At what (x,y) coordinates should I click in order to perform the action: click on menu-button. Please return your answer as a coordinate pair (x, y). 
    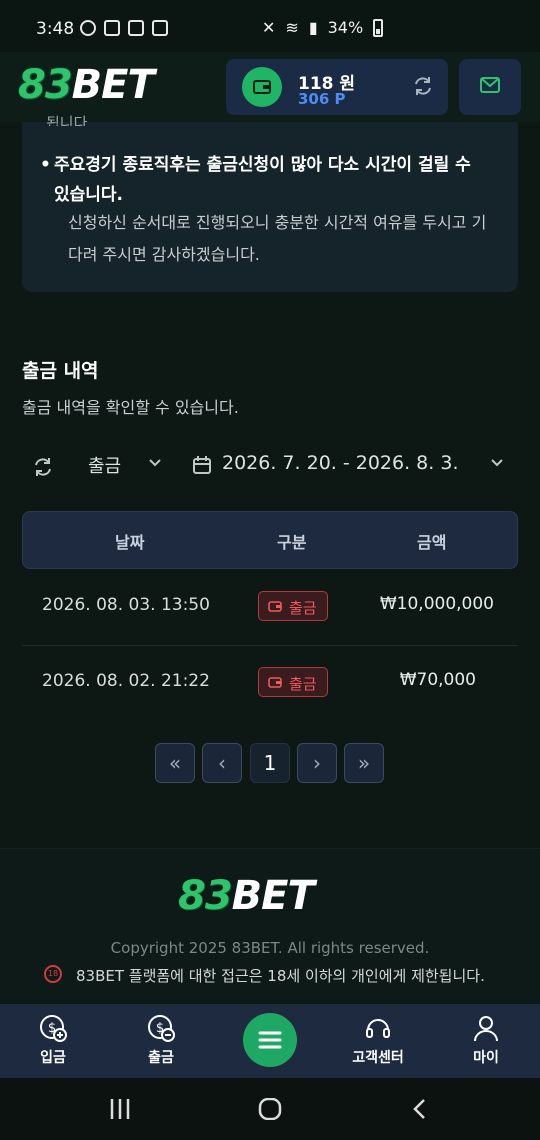
    Looking at the image, I should click on (270, 1040).